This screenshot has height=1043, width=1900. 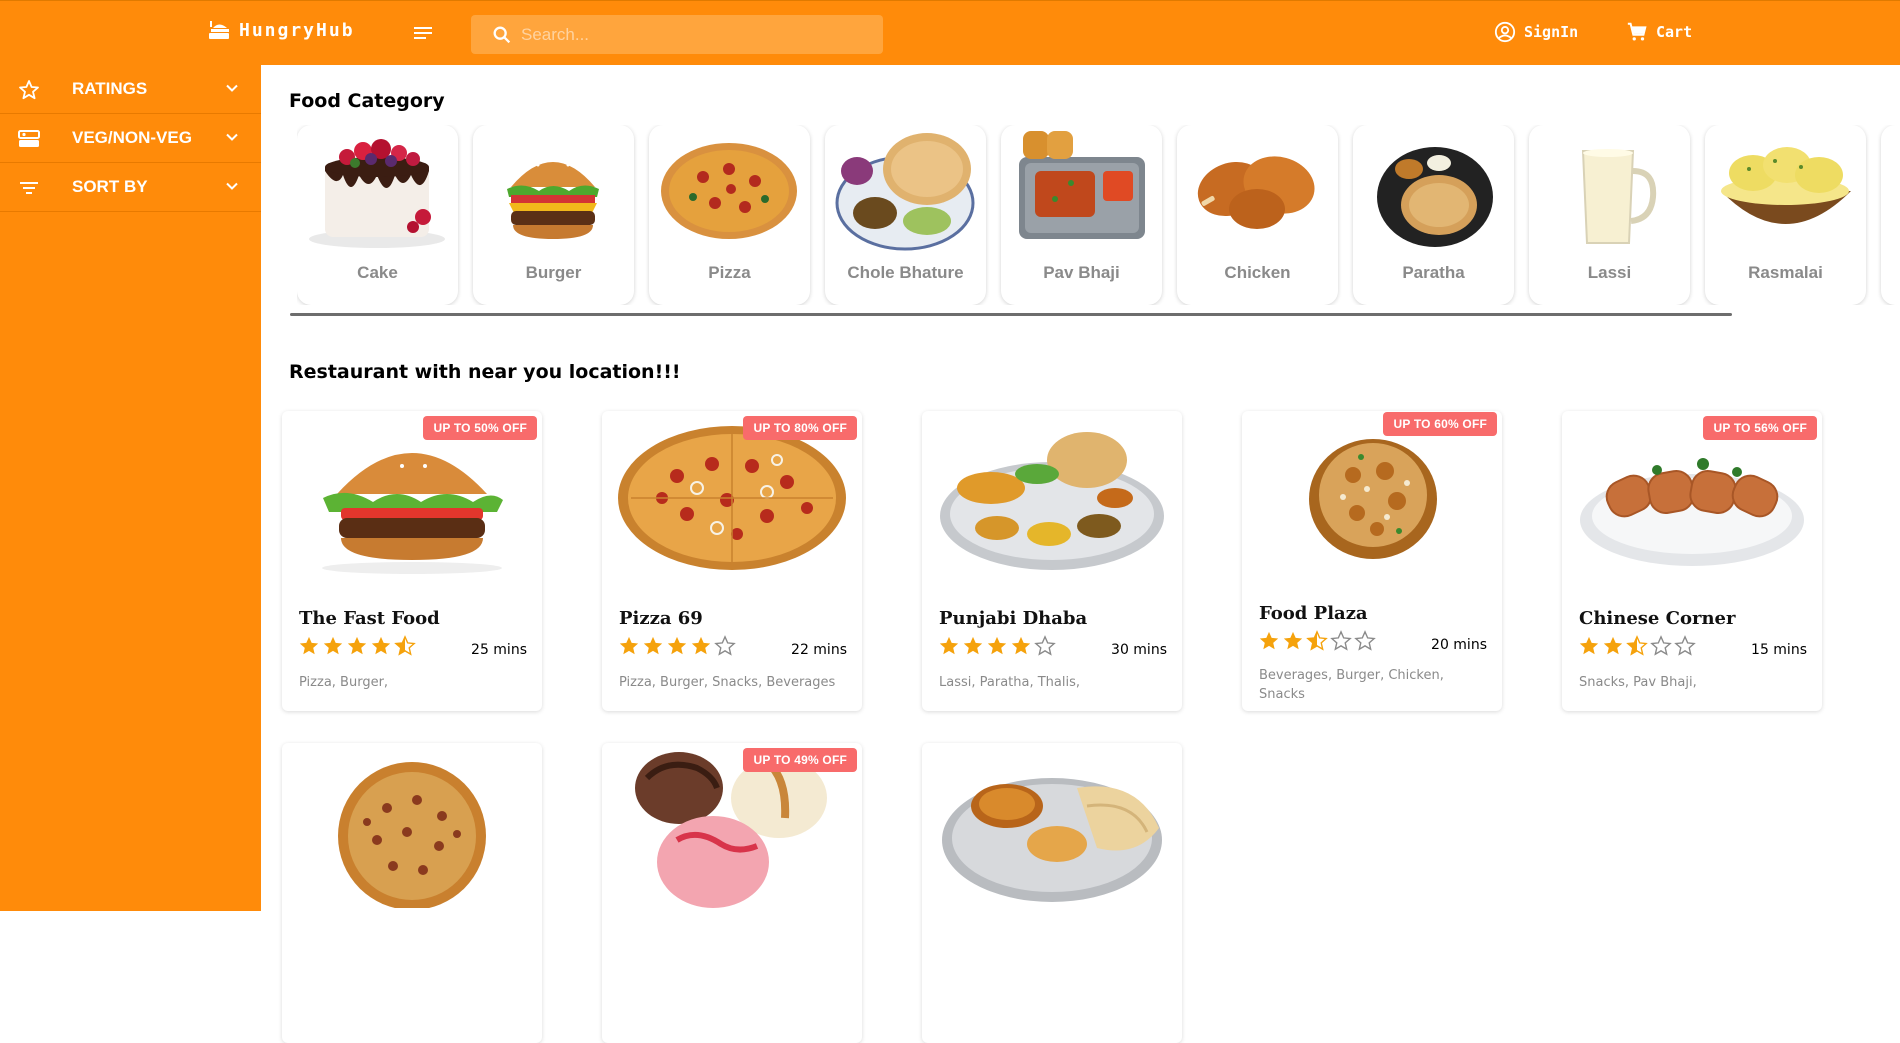 I want to click on category-card-chole-bhature: Chole Bhature, so click(x=905, y=215).